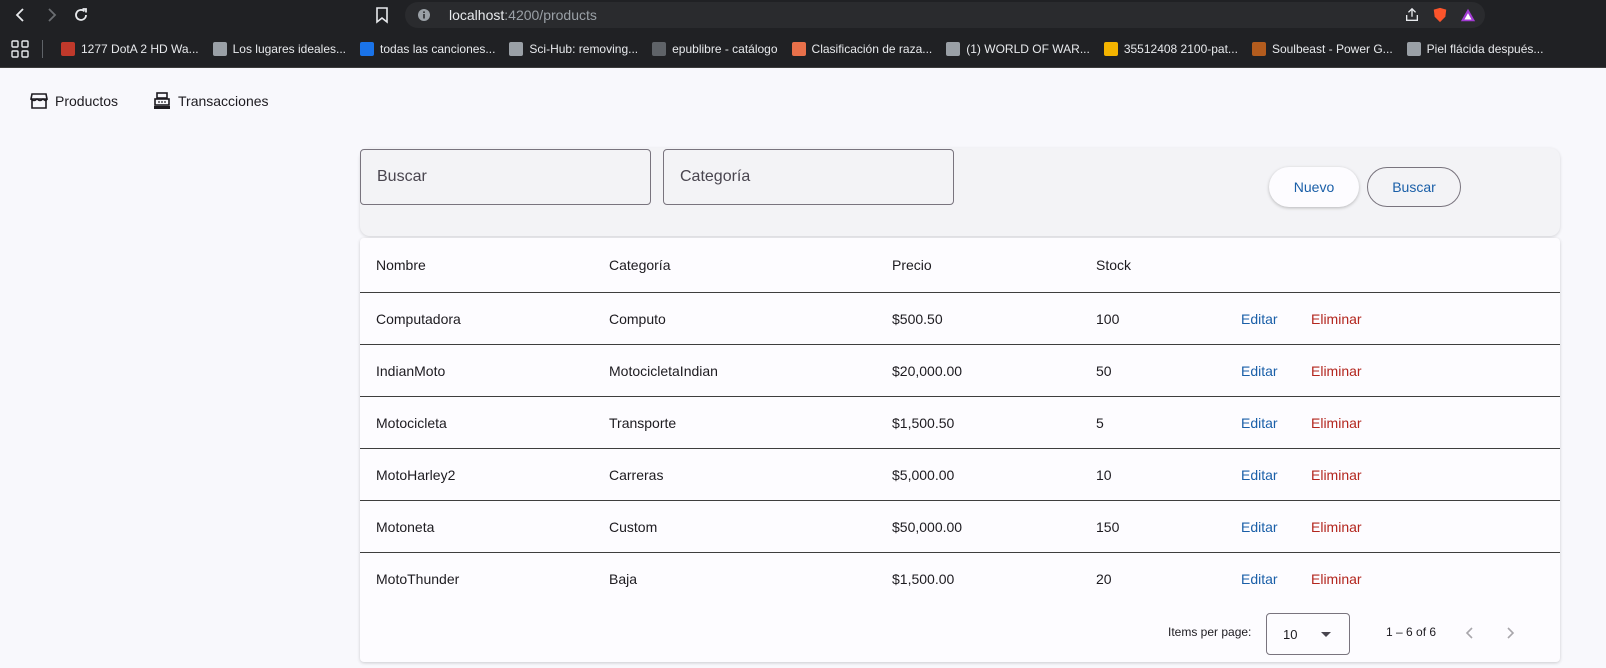 The height and width of the screenshot is (668, 1606). I want to click on dropdown-caret-icon, so click(1326, 634).